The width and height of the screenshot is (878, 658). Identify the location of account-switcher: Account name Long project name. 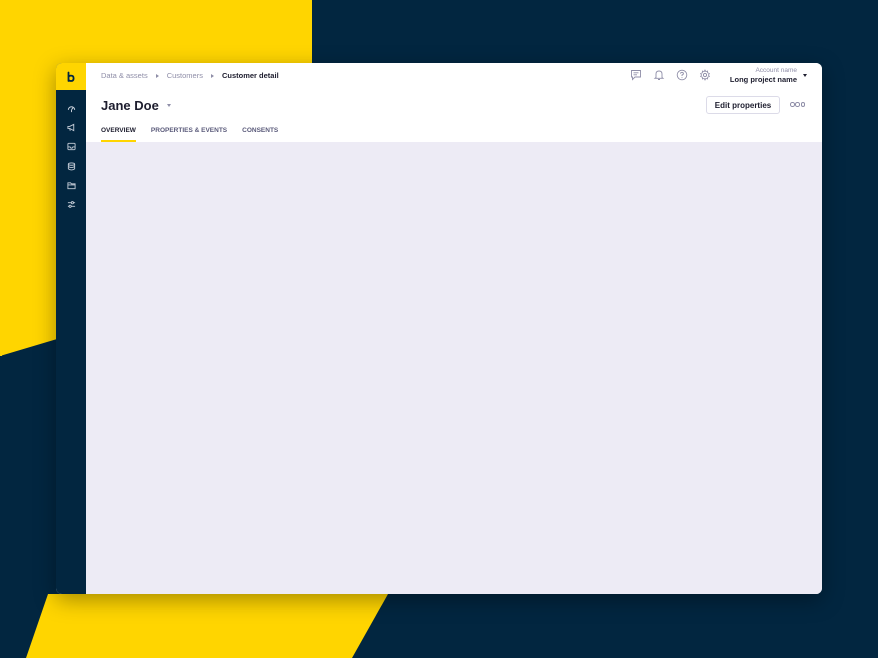
(763, 76).